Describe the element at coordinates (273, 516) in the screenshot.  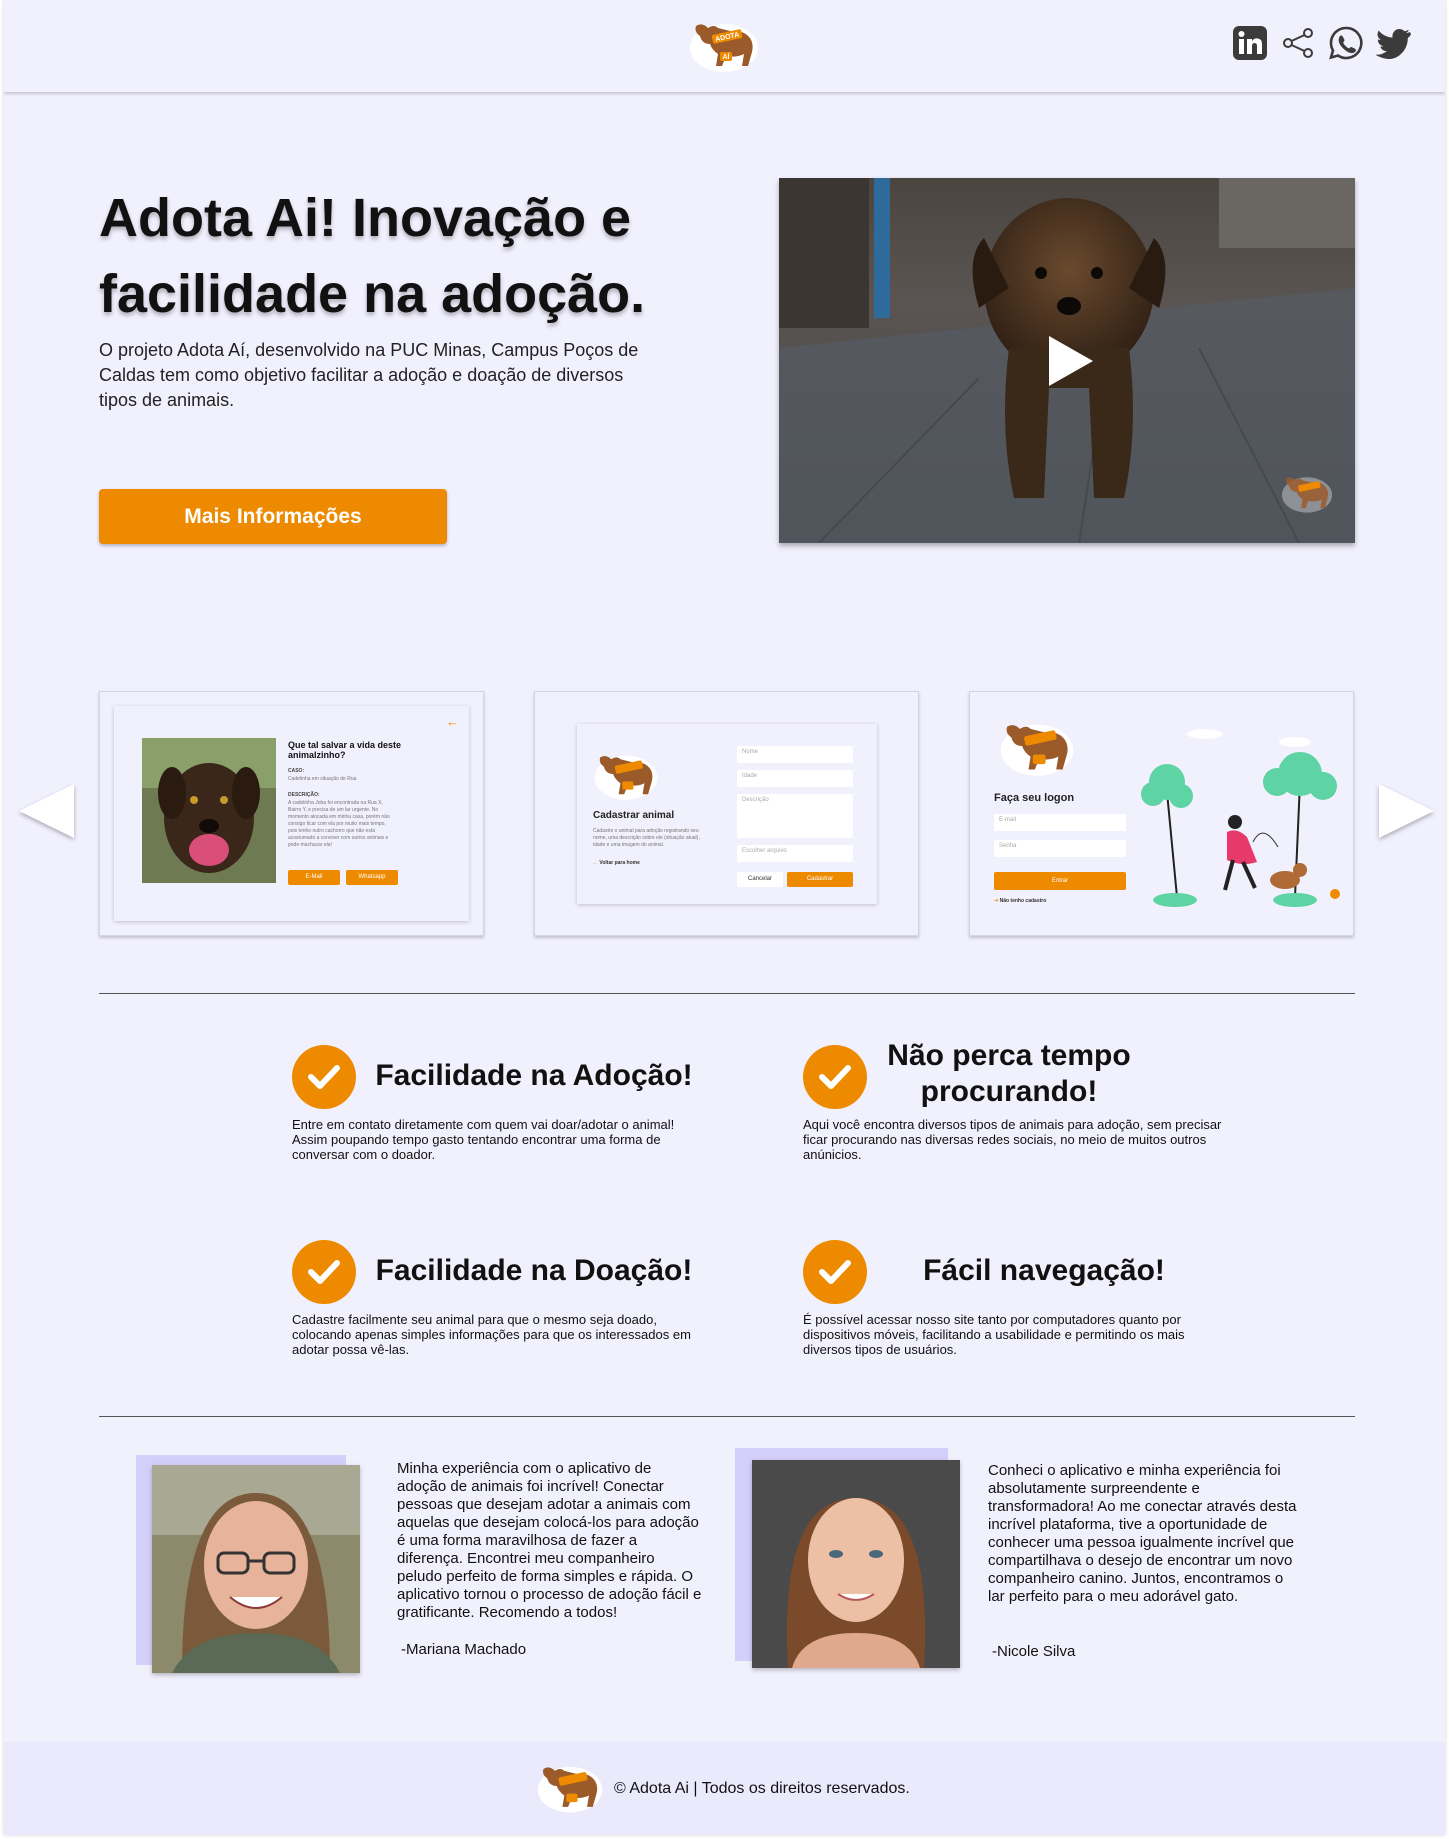
I see `more-info-button: Mais Informações` at that location.